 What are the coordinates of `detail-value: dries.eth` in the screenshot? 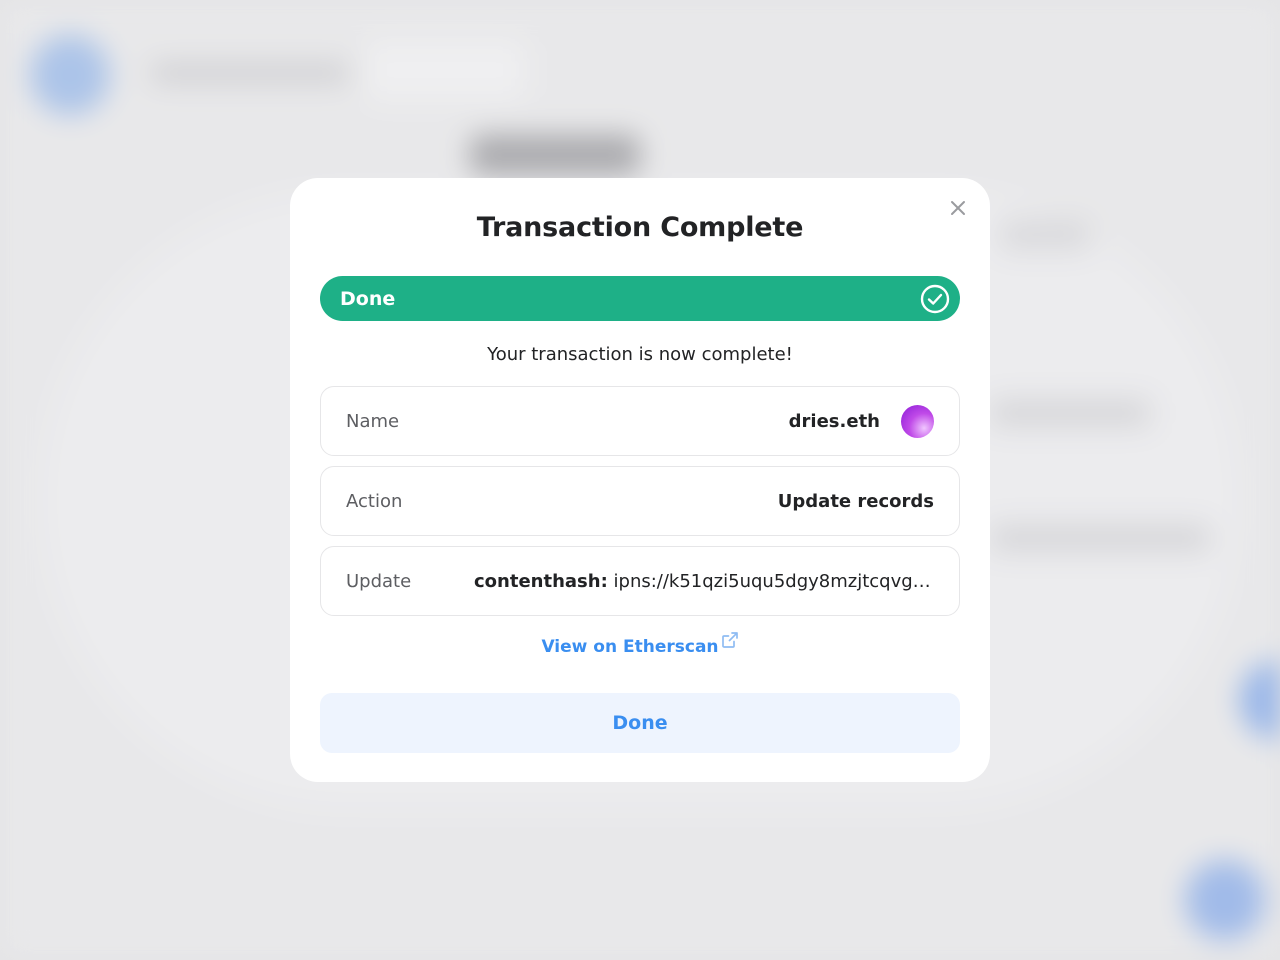 It's located at (861, 421).